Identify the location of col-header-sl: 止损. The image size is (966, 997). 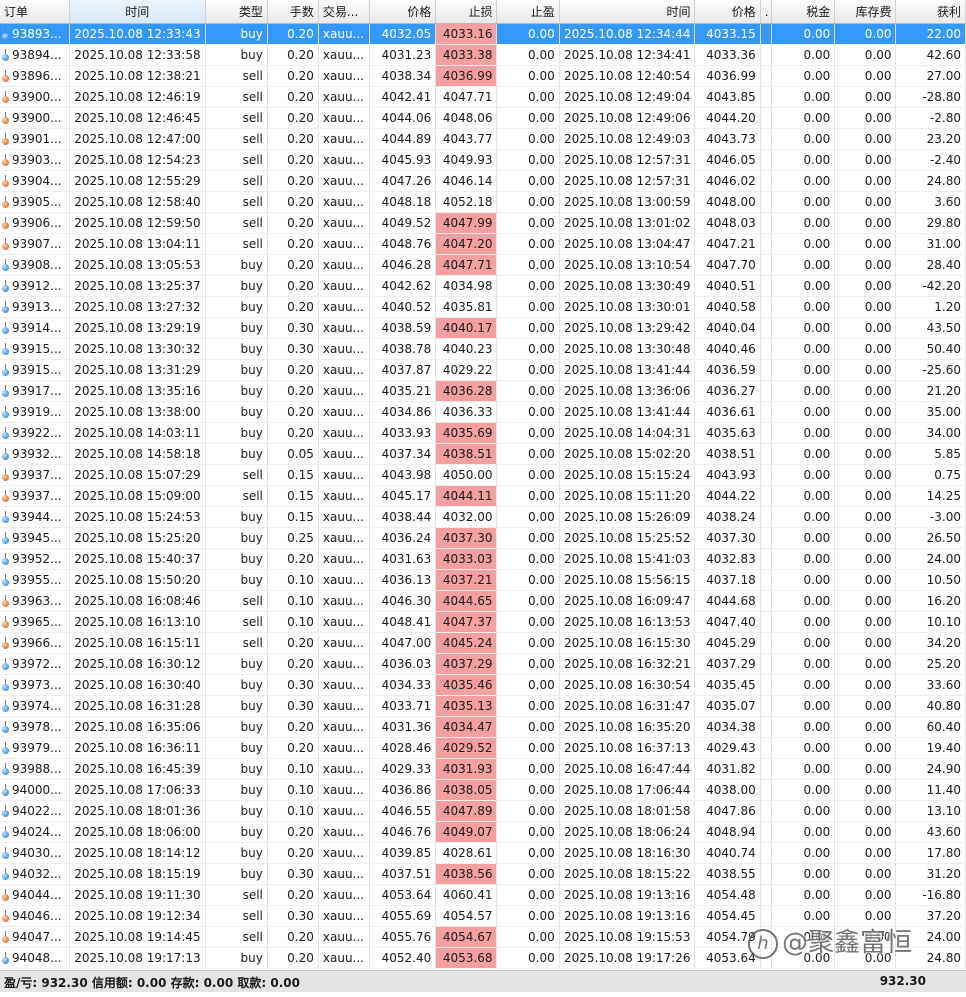
(466, 12).